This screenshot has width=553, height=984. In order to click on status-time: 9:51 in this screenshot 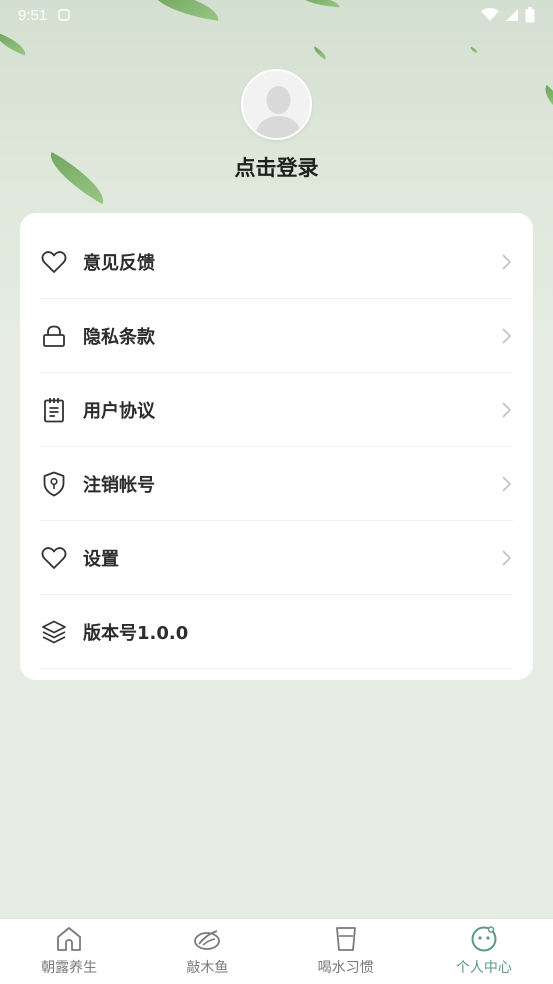, I will do `click(33, 15)`.